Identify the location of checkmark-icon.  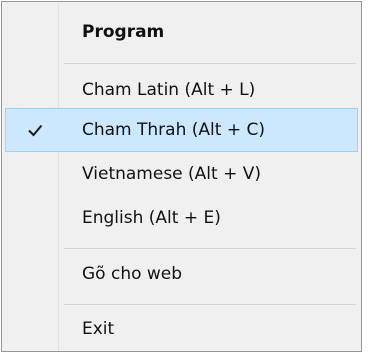
(35, 130).